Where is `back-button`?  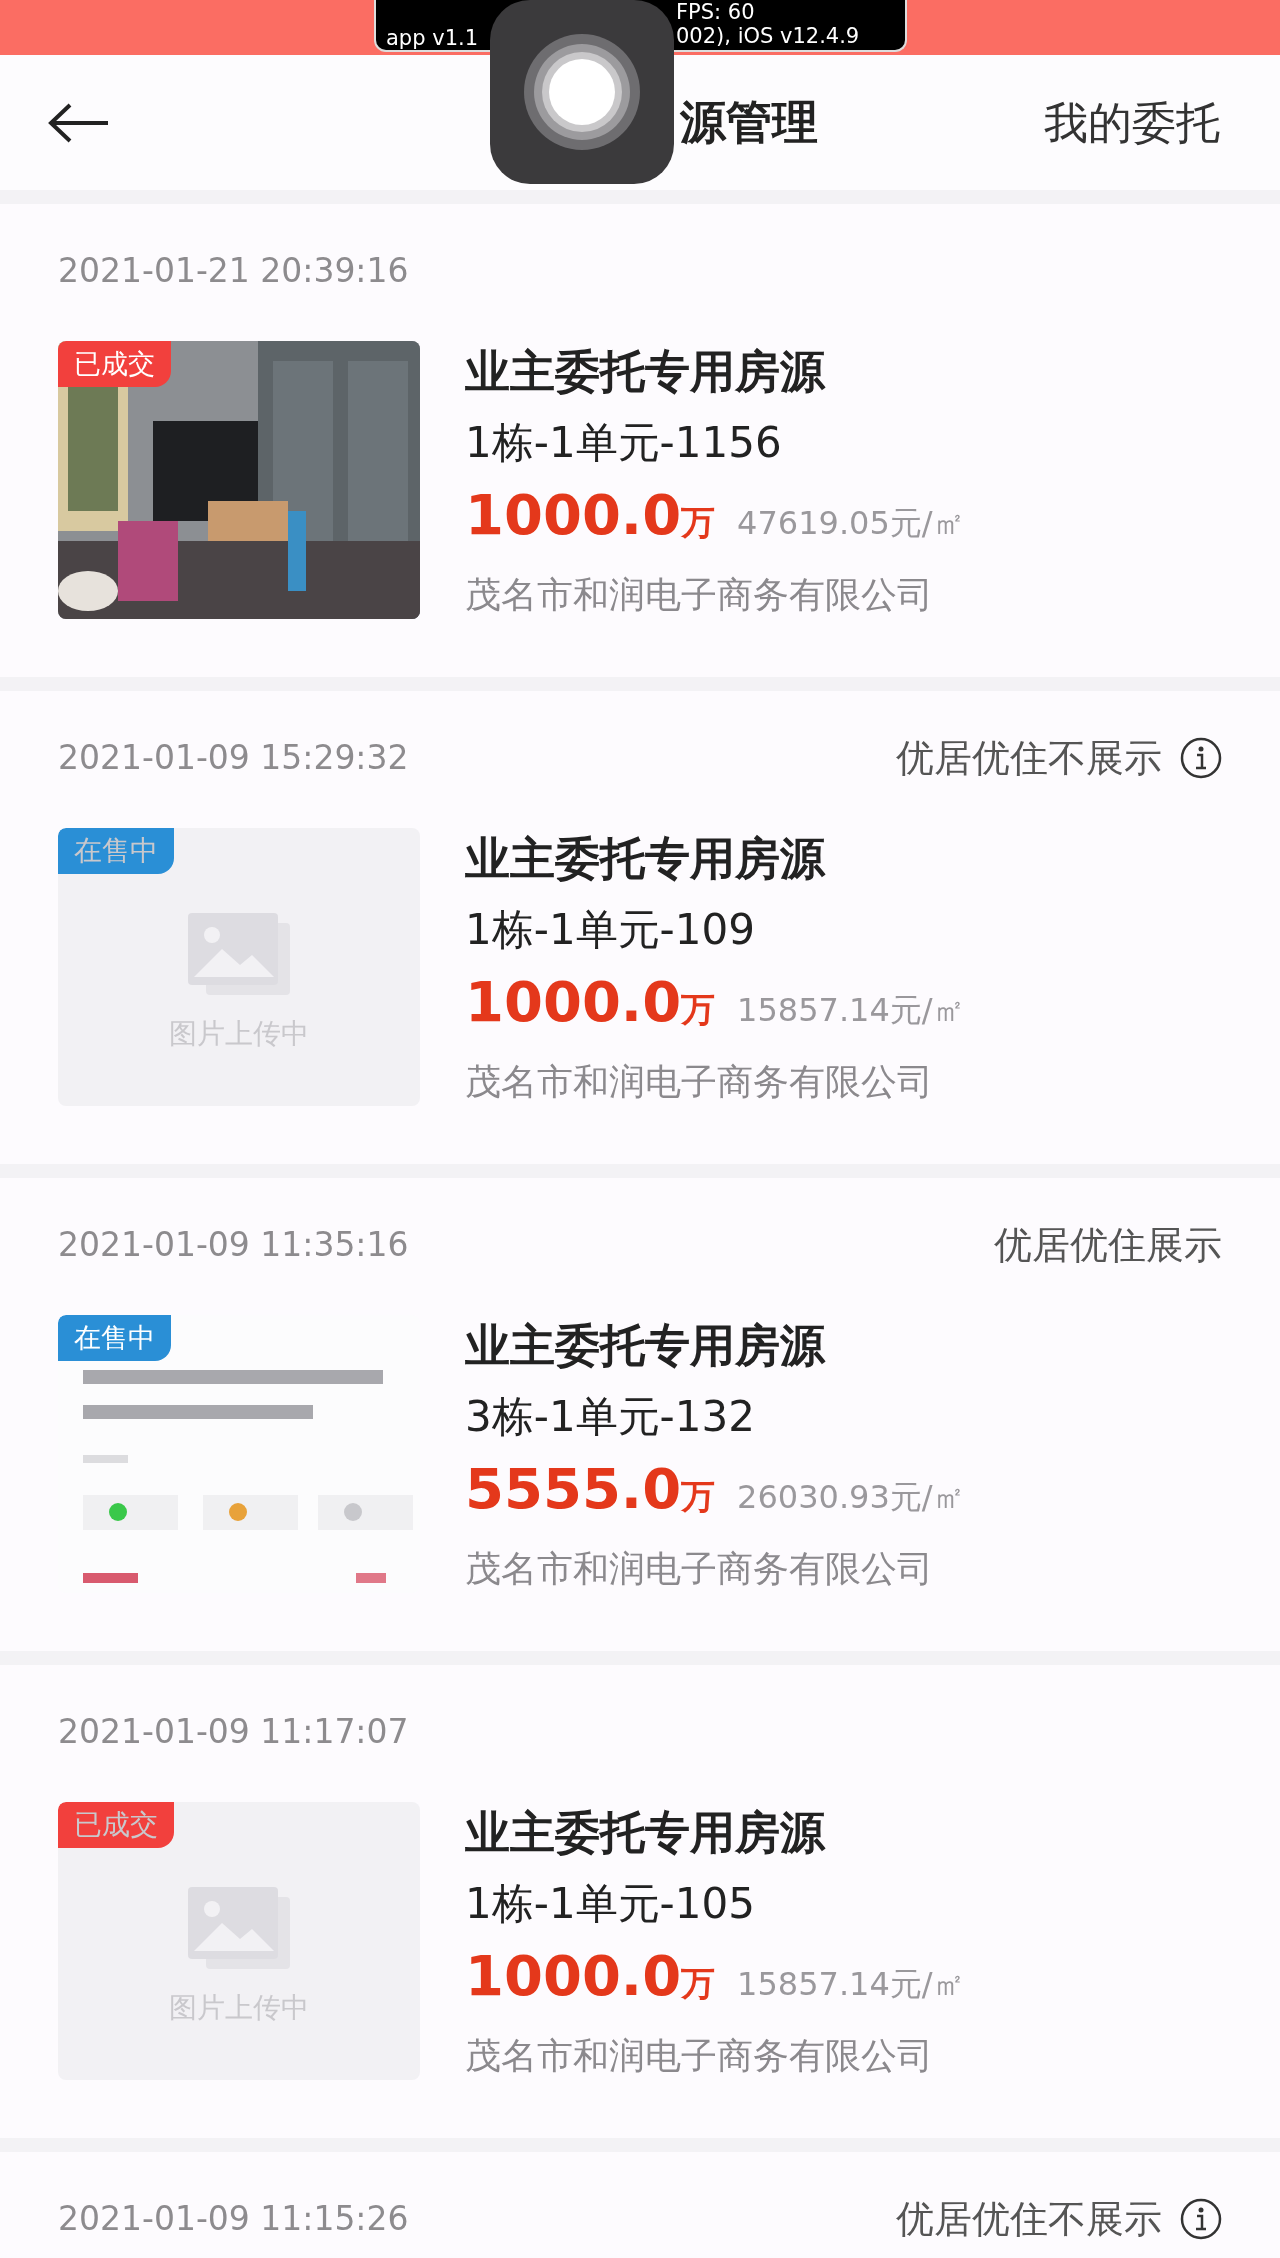
back-button is located at coordinates (79, 122).